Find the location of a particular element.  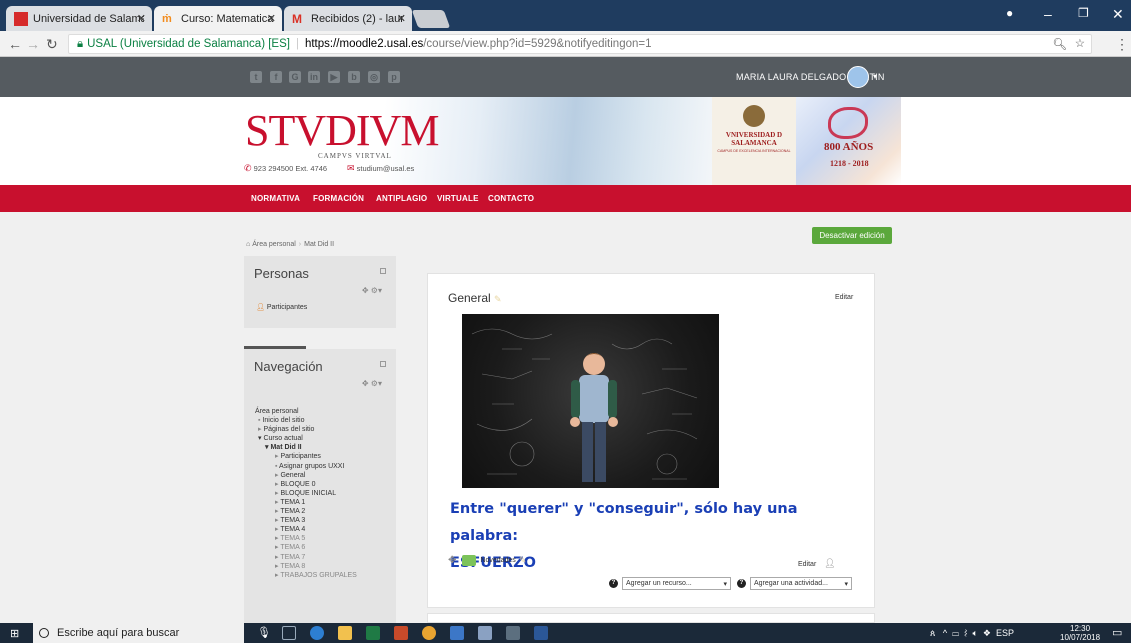

nav-virtuale: VIRTUALE is located at coordinates (458, 198).